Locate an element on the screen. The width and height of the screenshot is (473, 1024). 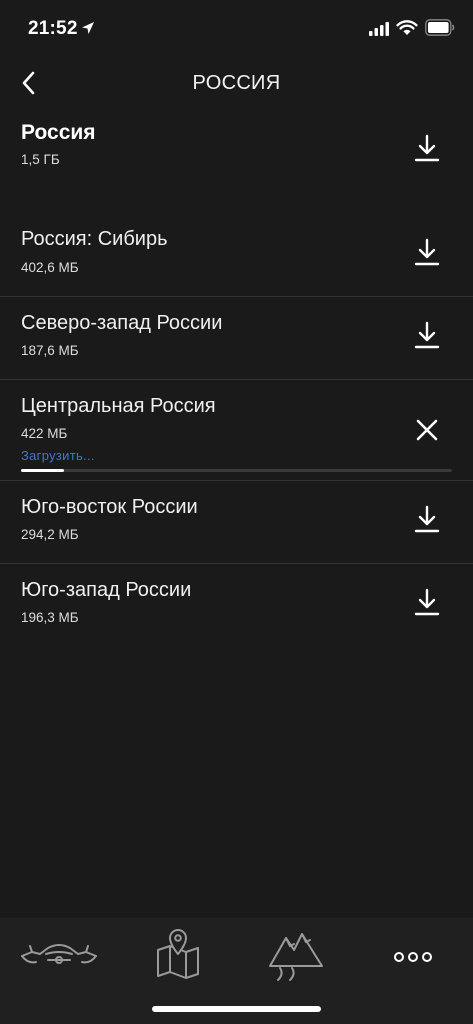
nav-bar: РОССИЯ is located at coordinates (236, 83).